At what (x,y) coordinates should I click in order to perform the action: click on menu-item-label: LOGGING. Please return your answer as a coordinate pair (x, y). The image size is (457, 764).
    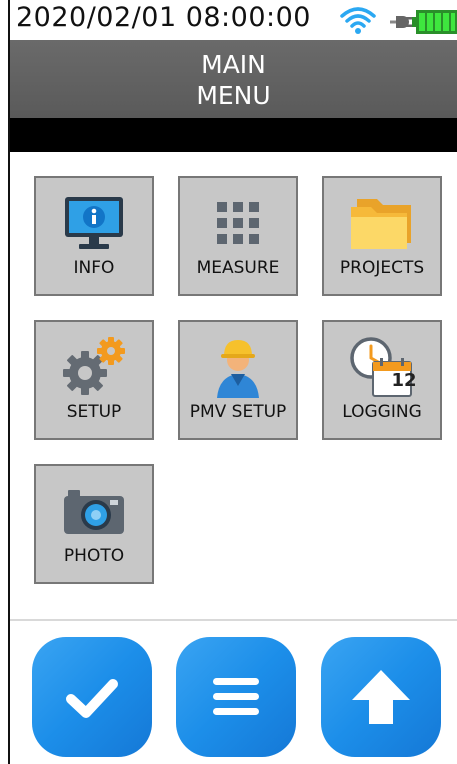
    Looking at the image, I should click on (382, 412).